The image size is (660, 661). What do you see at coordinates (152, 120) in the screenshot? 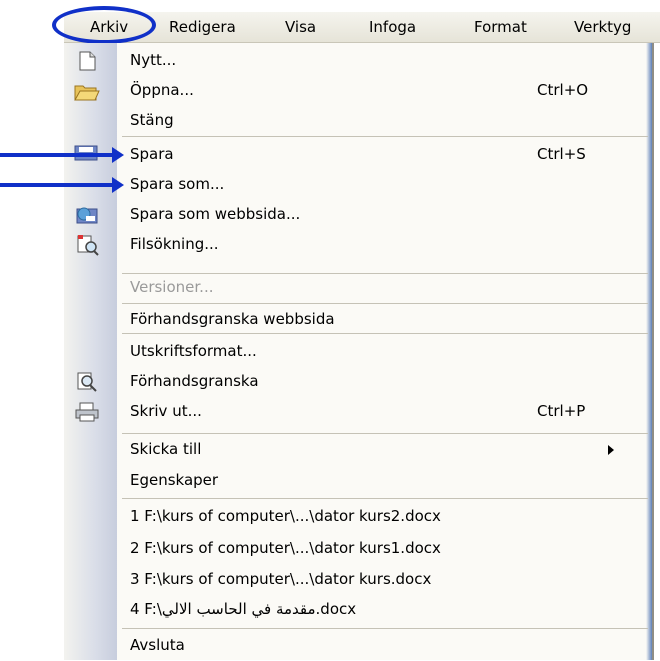
I see `menu-item-label: Stäng` at bounding box center [152, 120].